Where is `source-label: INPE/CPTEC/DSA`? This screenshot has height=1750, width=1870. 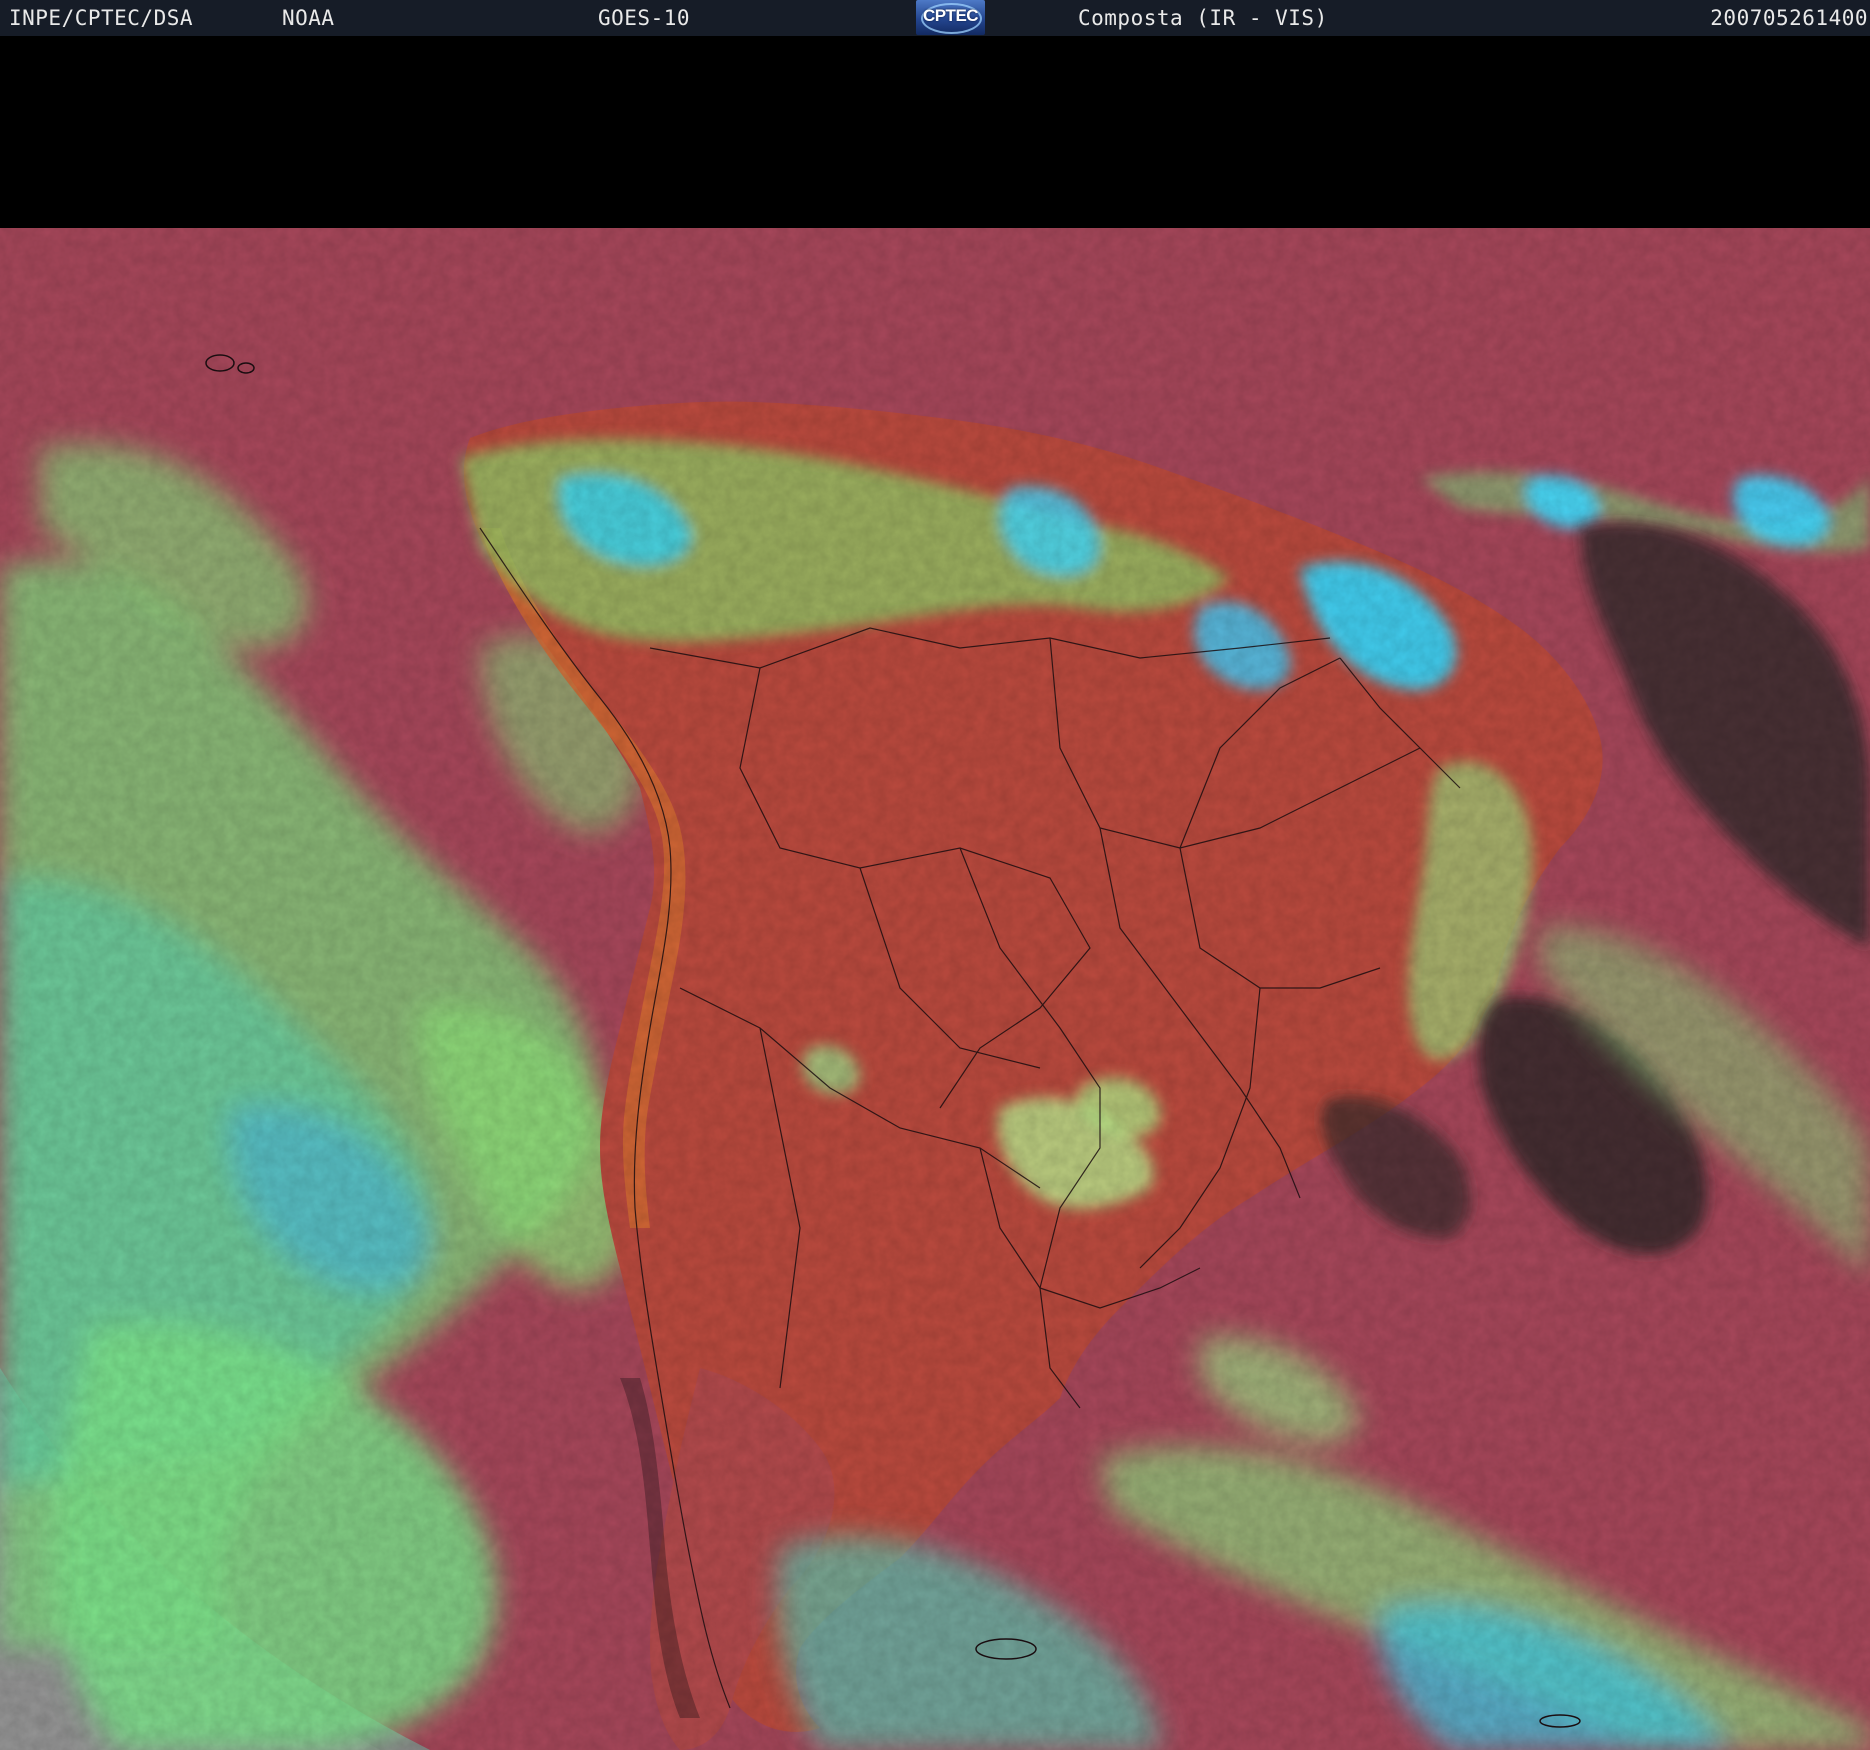
source-label: INPE/CPTEC/DSA is located at coordinates (101, 18).